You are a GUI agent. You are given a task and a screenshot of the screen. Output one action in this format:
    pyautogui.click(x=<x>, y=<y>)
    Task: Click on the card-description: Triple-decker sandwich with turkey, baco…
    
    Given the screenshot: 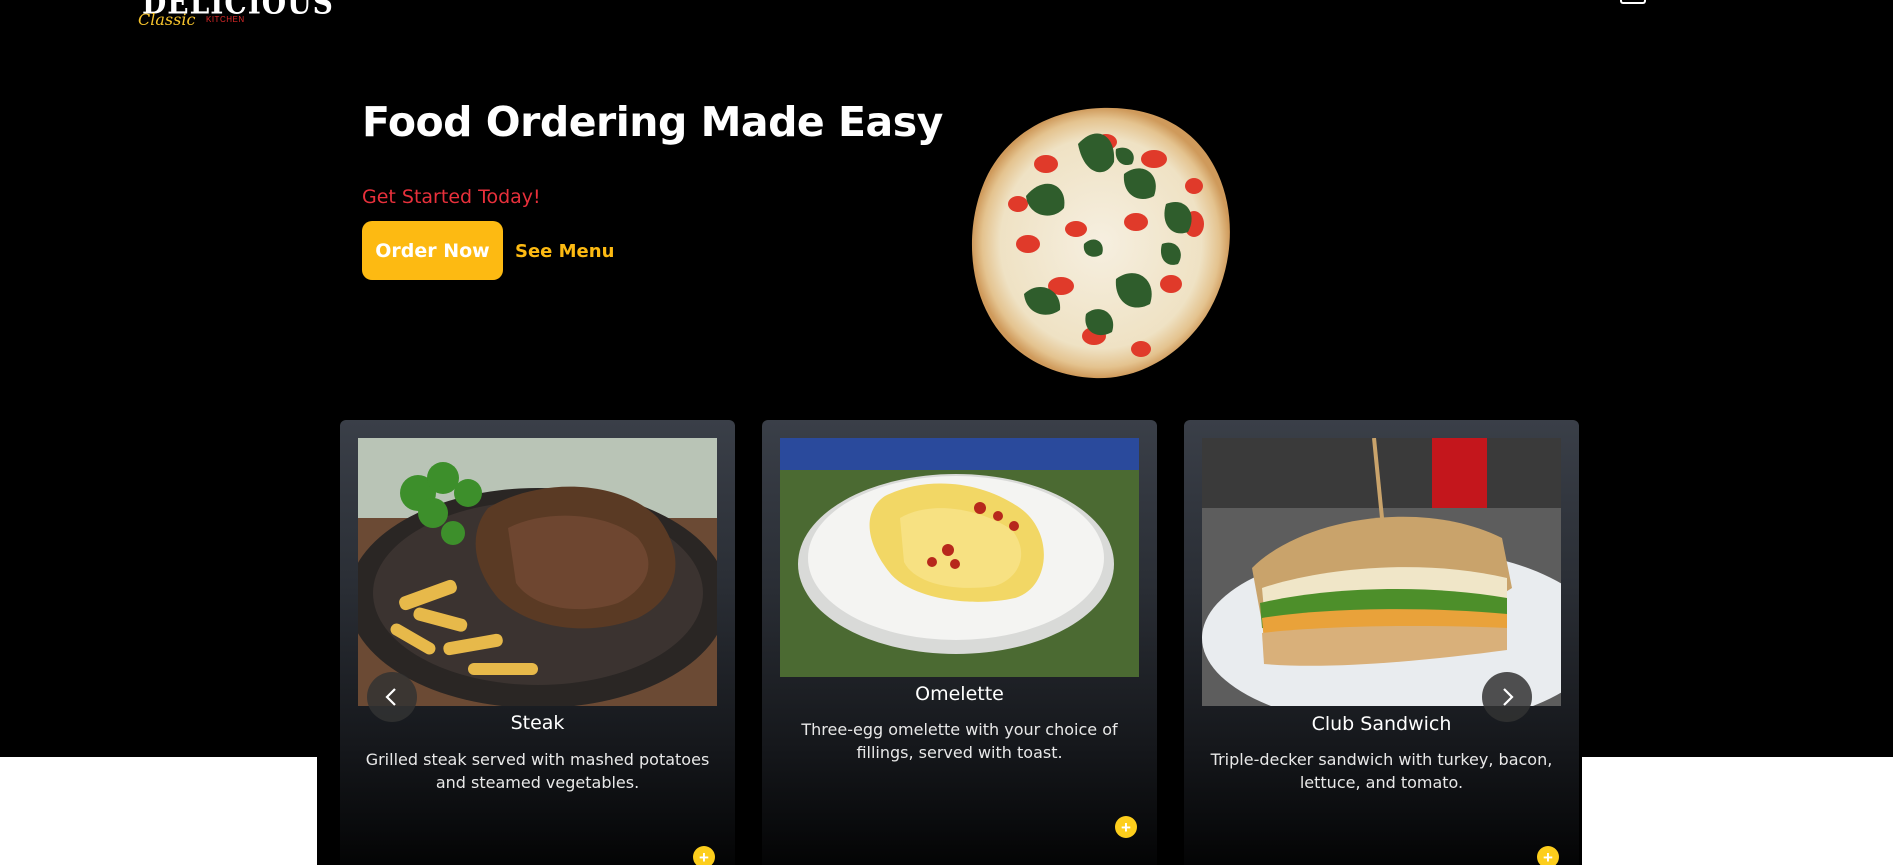 What is the action you would take?
    pyautogui.click(x=1381, y=771)
    